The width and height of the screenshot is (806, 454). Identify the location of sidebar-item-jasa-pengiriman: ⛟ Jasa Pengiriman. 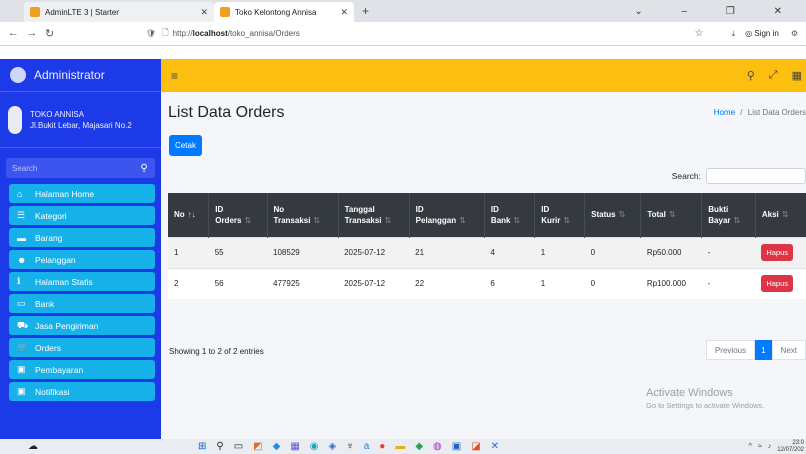
(82, 325).